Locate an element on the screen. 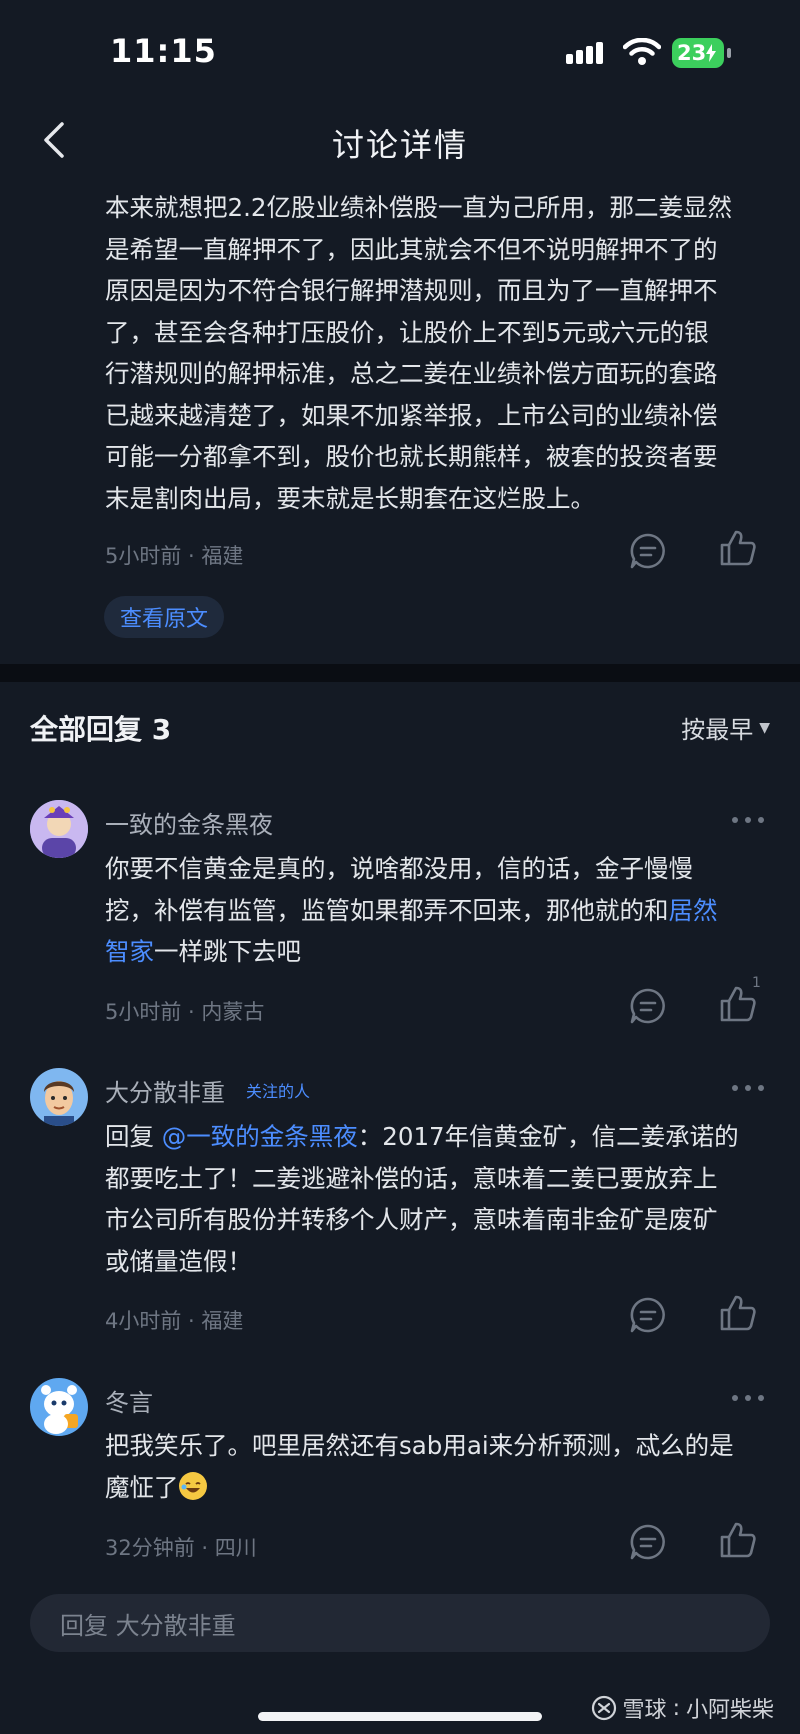  cellular-signal-icon is located at coordinates (584, 53).